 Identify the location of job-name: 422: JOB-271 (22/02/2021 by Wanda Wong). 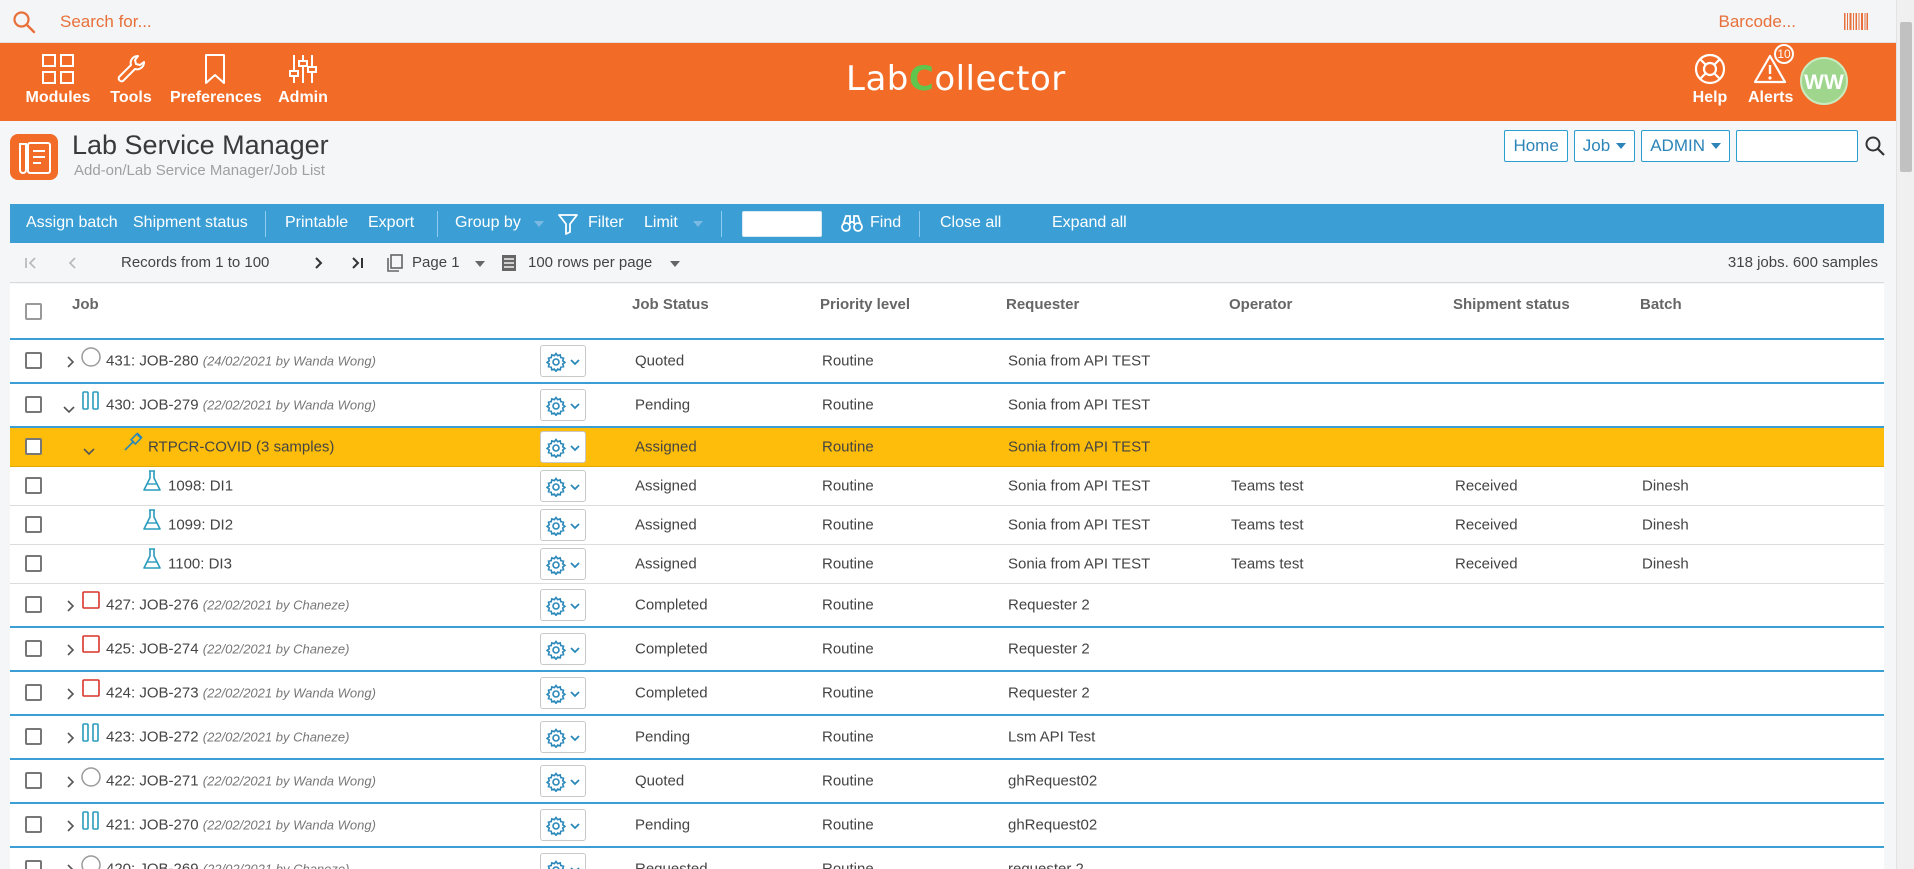
(241, 781).